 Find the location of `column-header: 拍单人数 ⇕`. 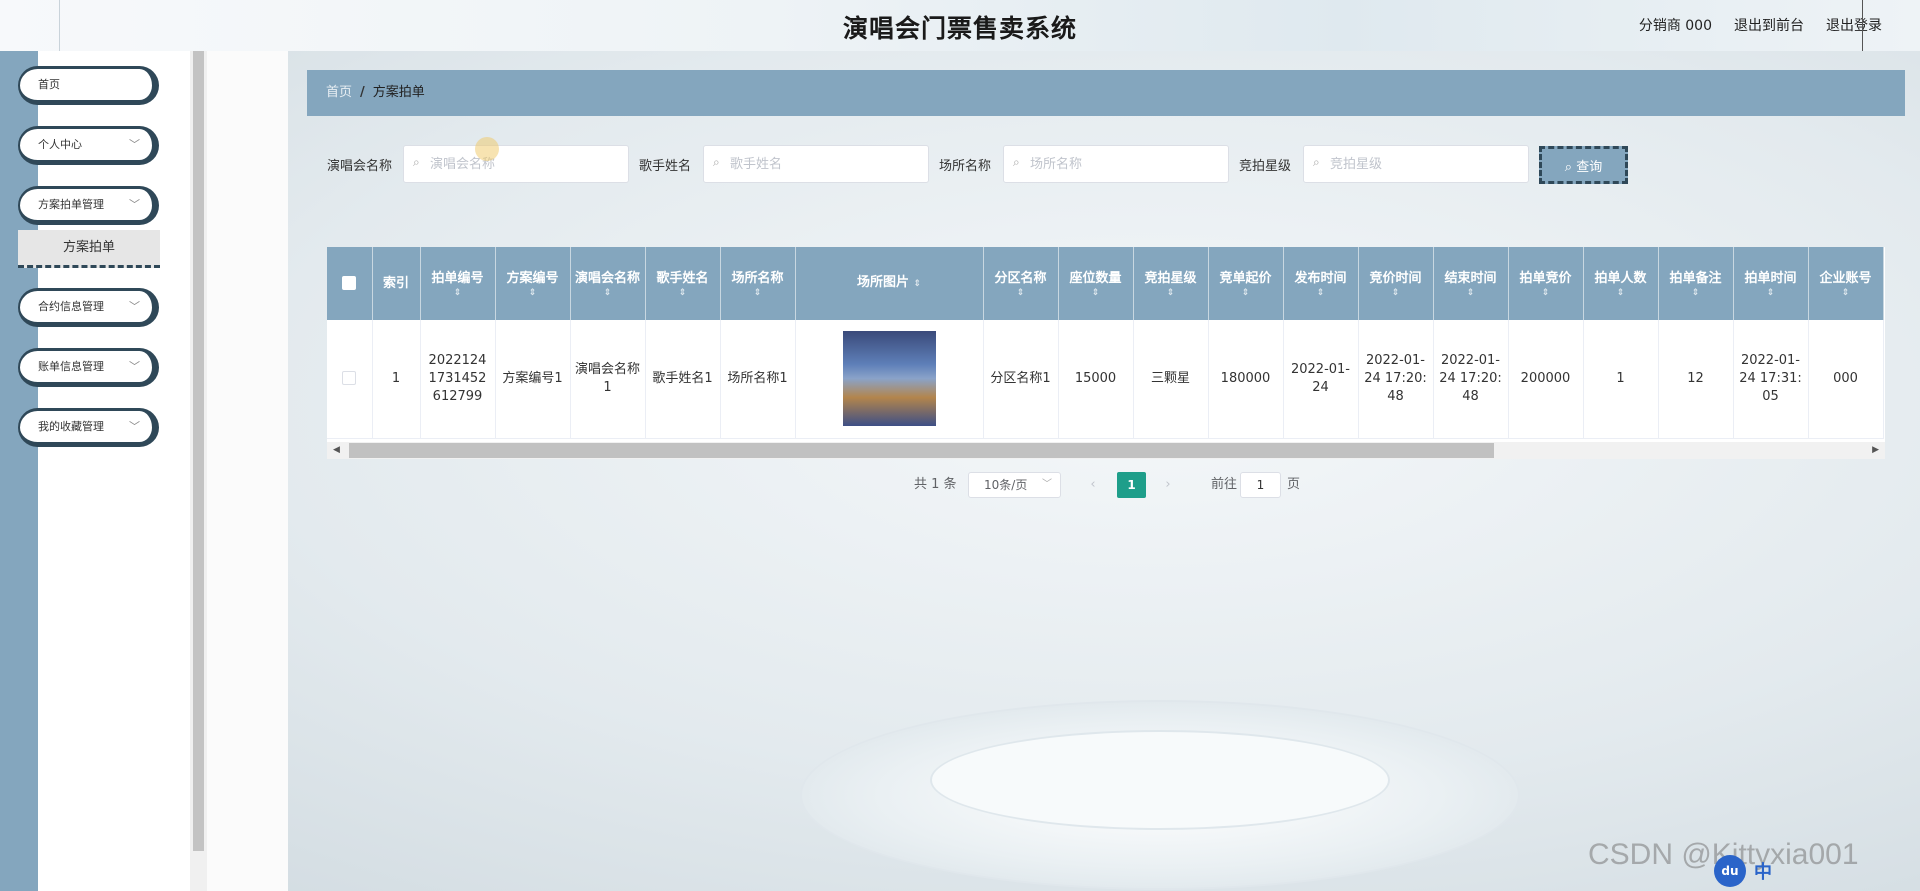

column-header: 拍单人数 ⇕ is located at coordinates (1621, 283).